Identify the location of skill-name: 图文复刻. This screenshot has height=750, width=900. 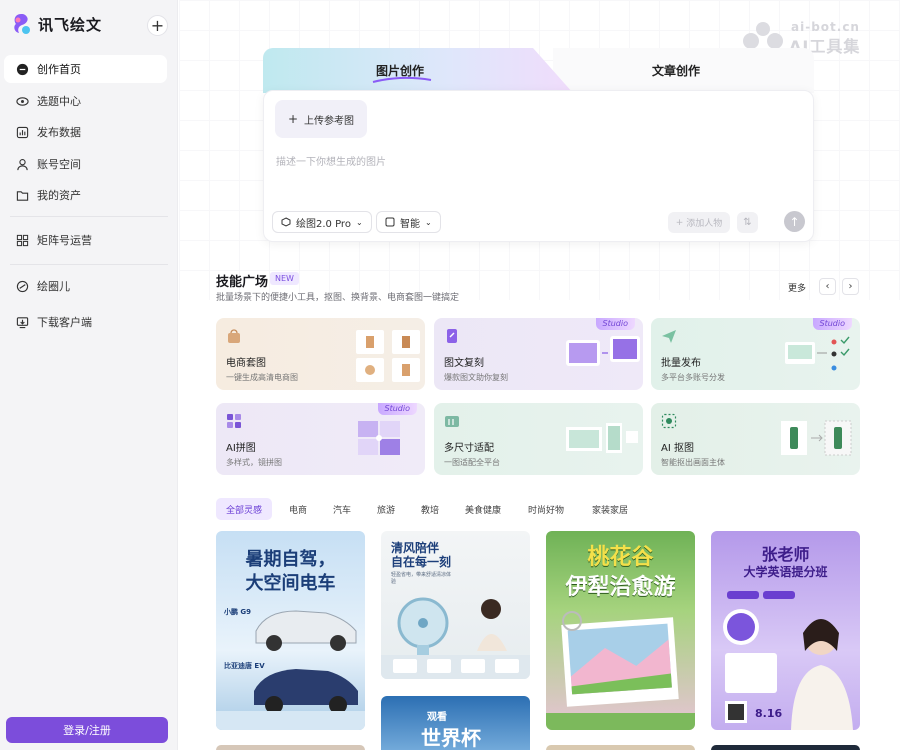
(464, 363).